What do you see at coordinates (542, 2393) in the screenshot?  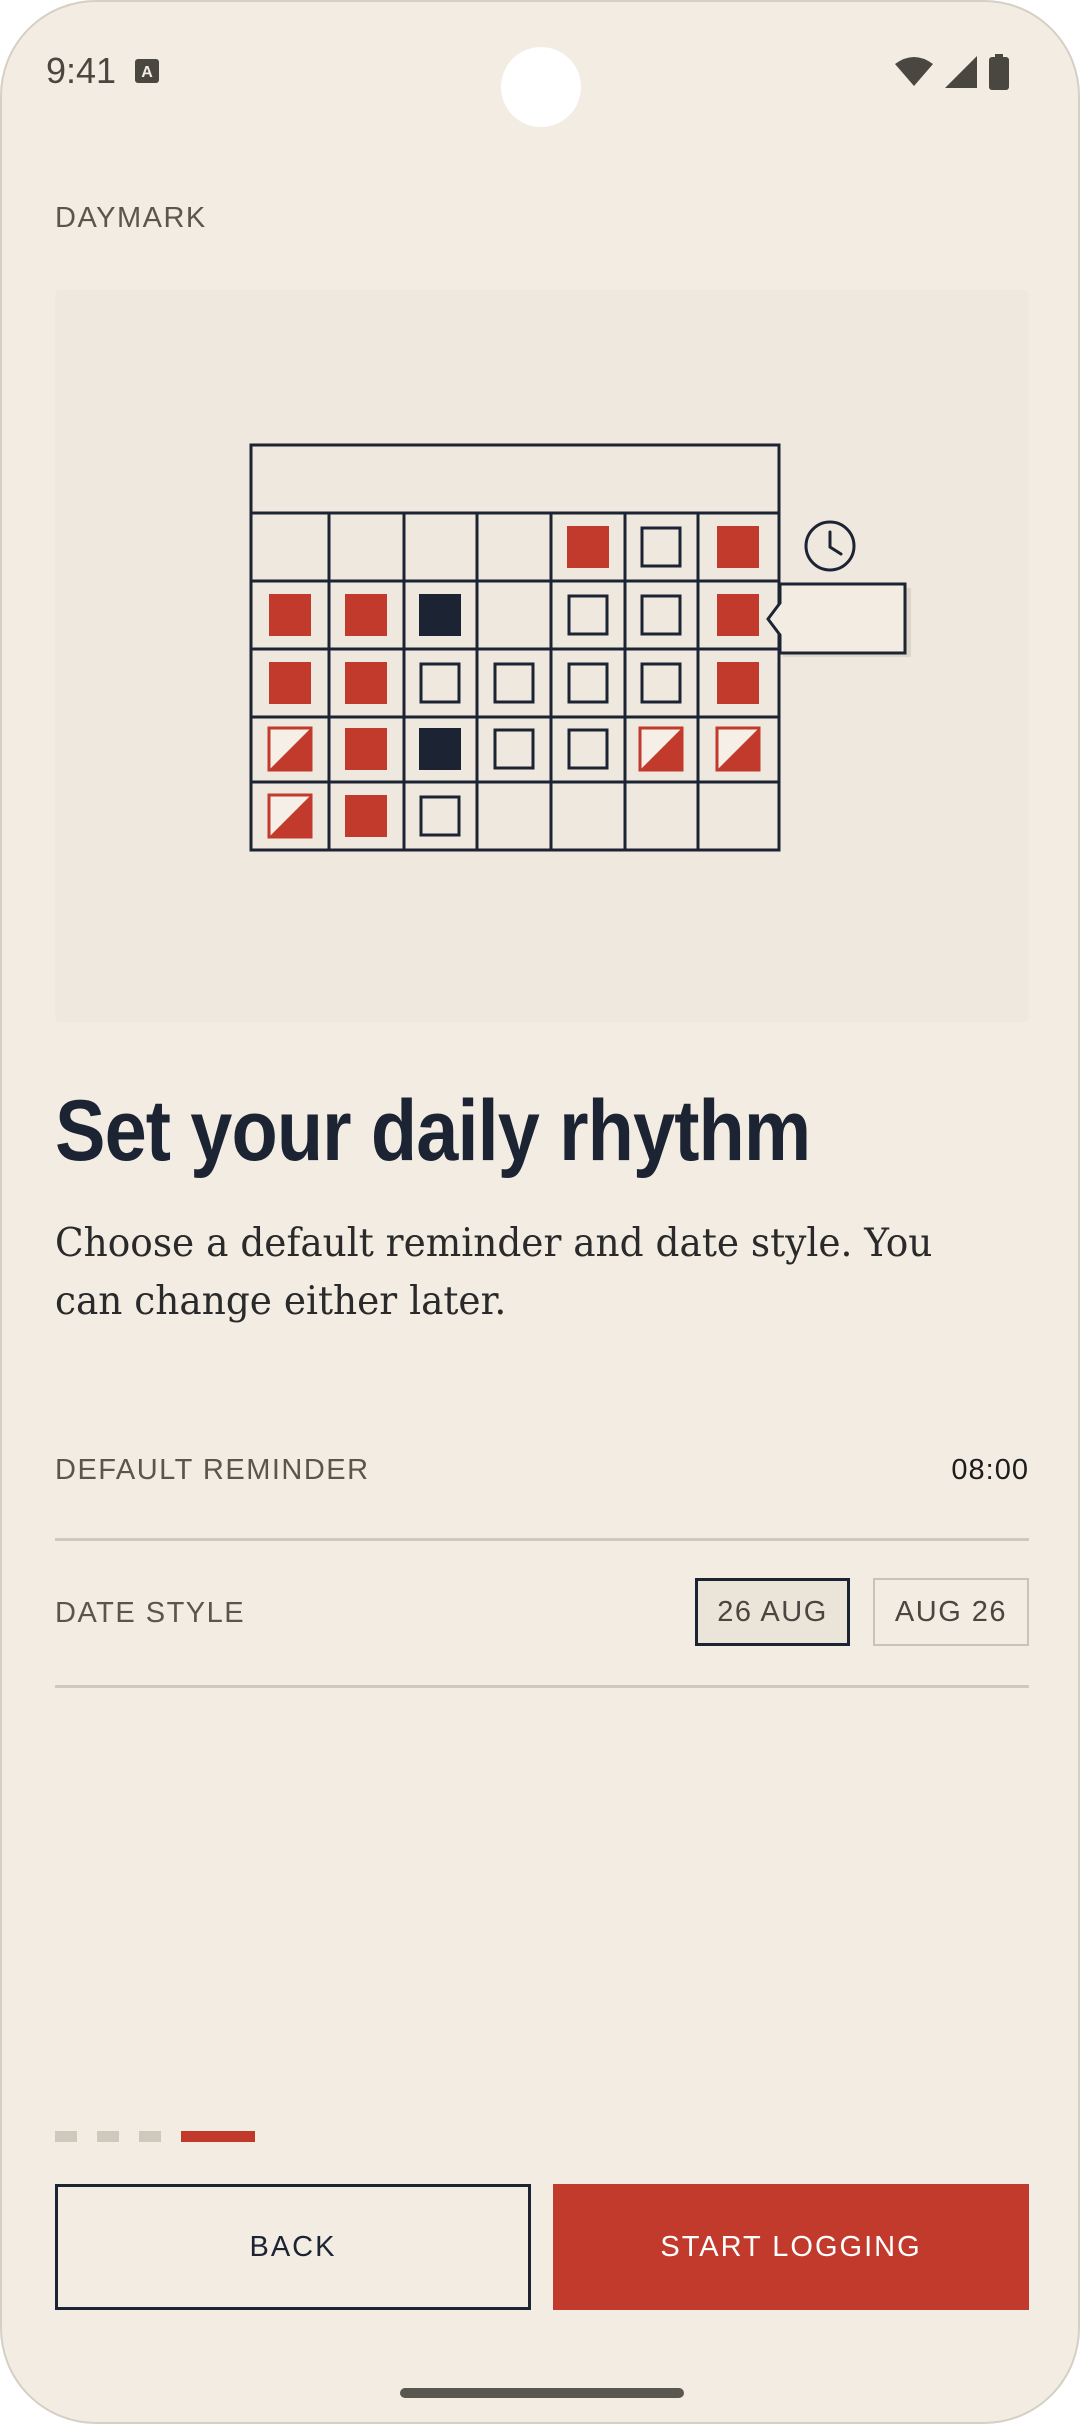 I see `home-indicator` at bounding box center [542, 2393].